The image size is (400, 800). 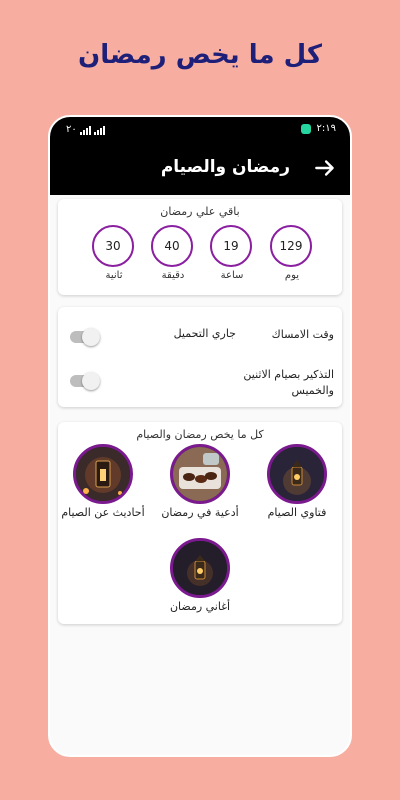 What do you see at coordinates (173, 275) in the screenshot?
I see `countdown-minutes-label: دقيقة` at bounding box center [173, 275].